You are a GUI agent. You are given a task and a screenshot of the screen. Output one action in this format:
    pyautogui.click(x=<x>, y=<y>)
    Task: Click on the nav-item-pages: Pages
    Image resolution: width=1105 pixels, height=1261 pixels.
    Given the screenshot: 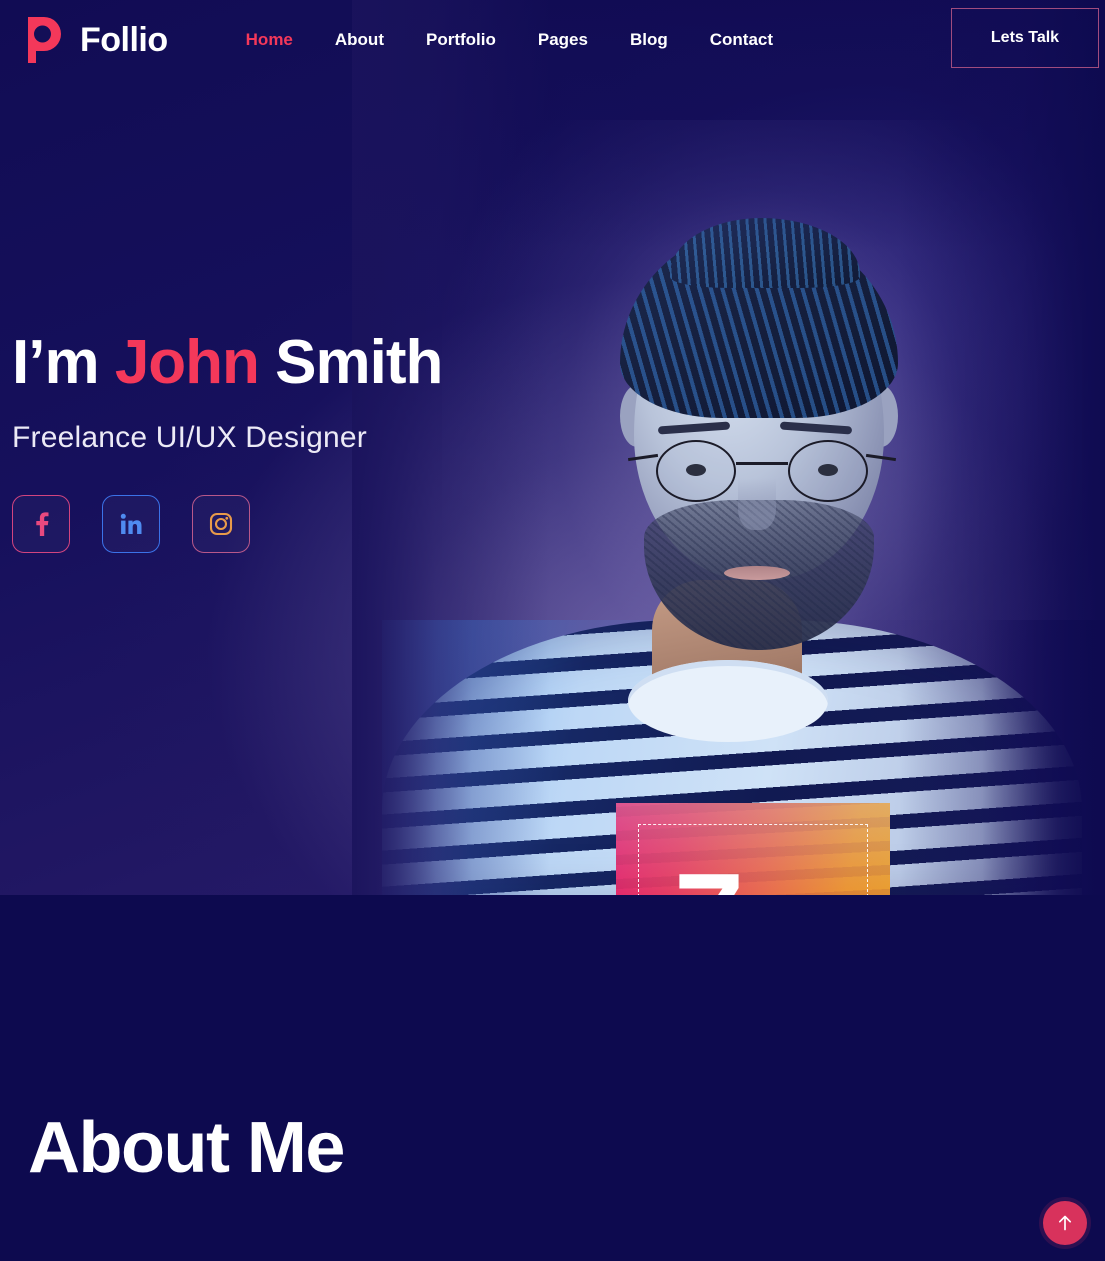 What is the action you would take?
    pyautogui.click(x=563, y=40)
    